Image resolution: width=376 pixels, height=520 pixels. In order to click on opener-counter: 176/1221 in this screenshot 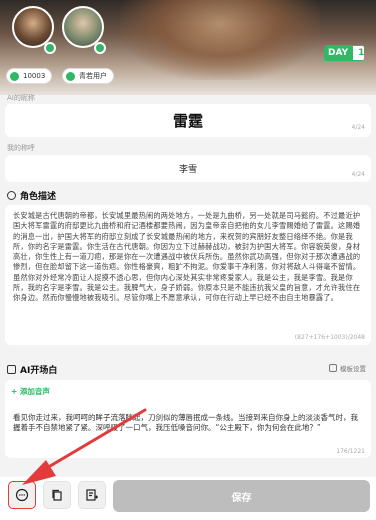, I will do `click(350, 451)`.